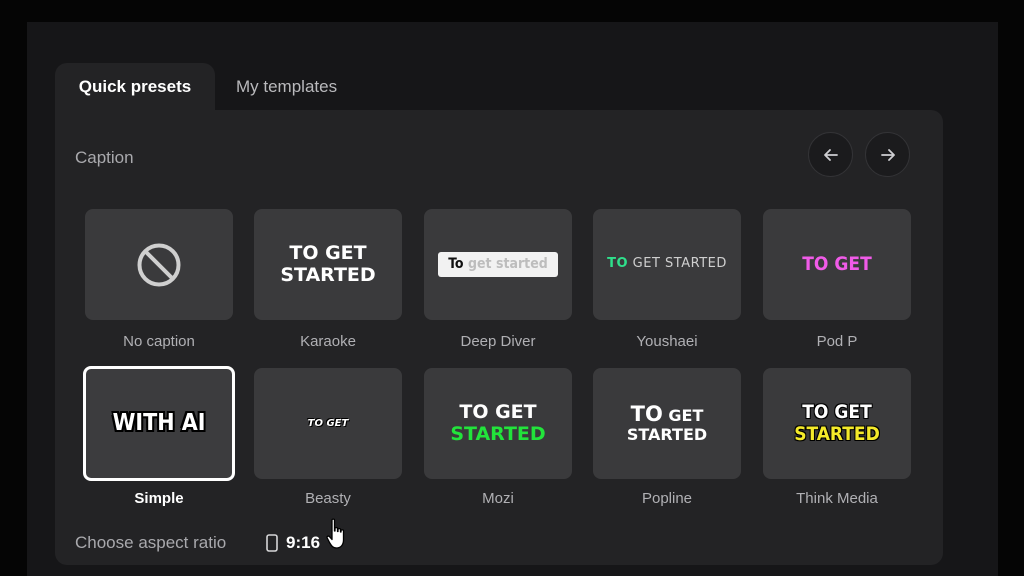 This screenshot has width=1024, height=576. I want to click on preset-label: Popline, so click(667, 498).